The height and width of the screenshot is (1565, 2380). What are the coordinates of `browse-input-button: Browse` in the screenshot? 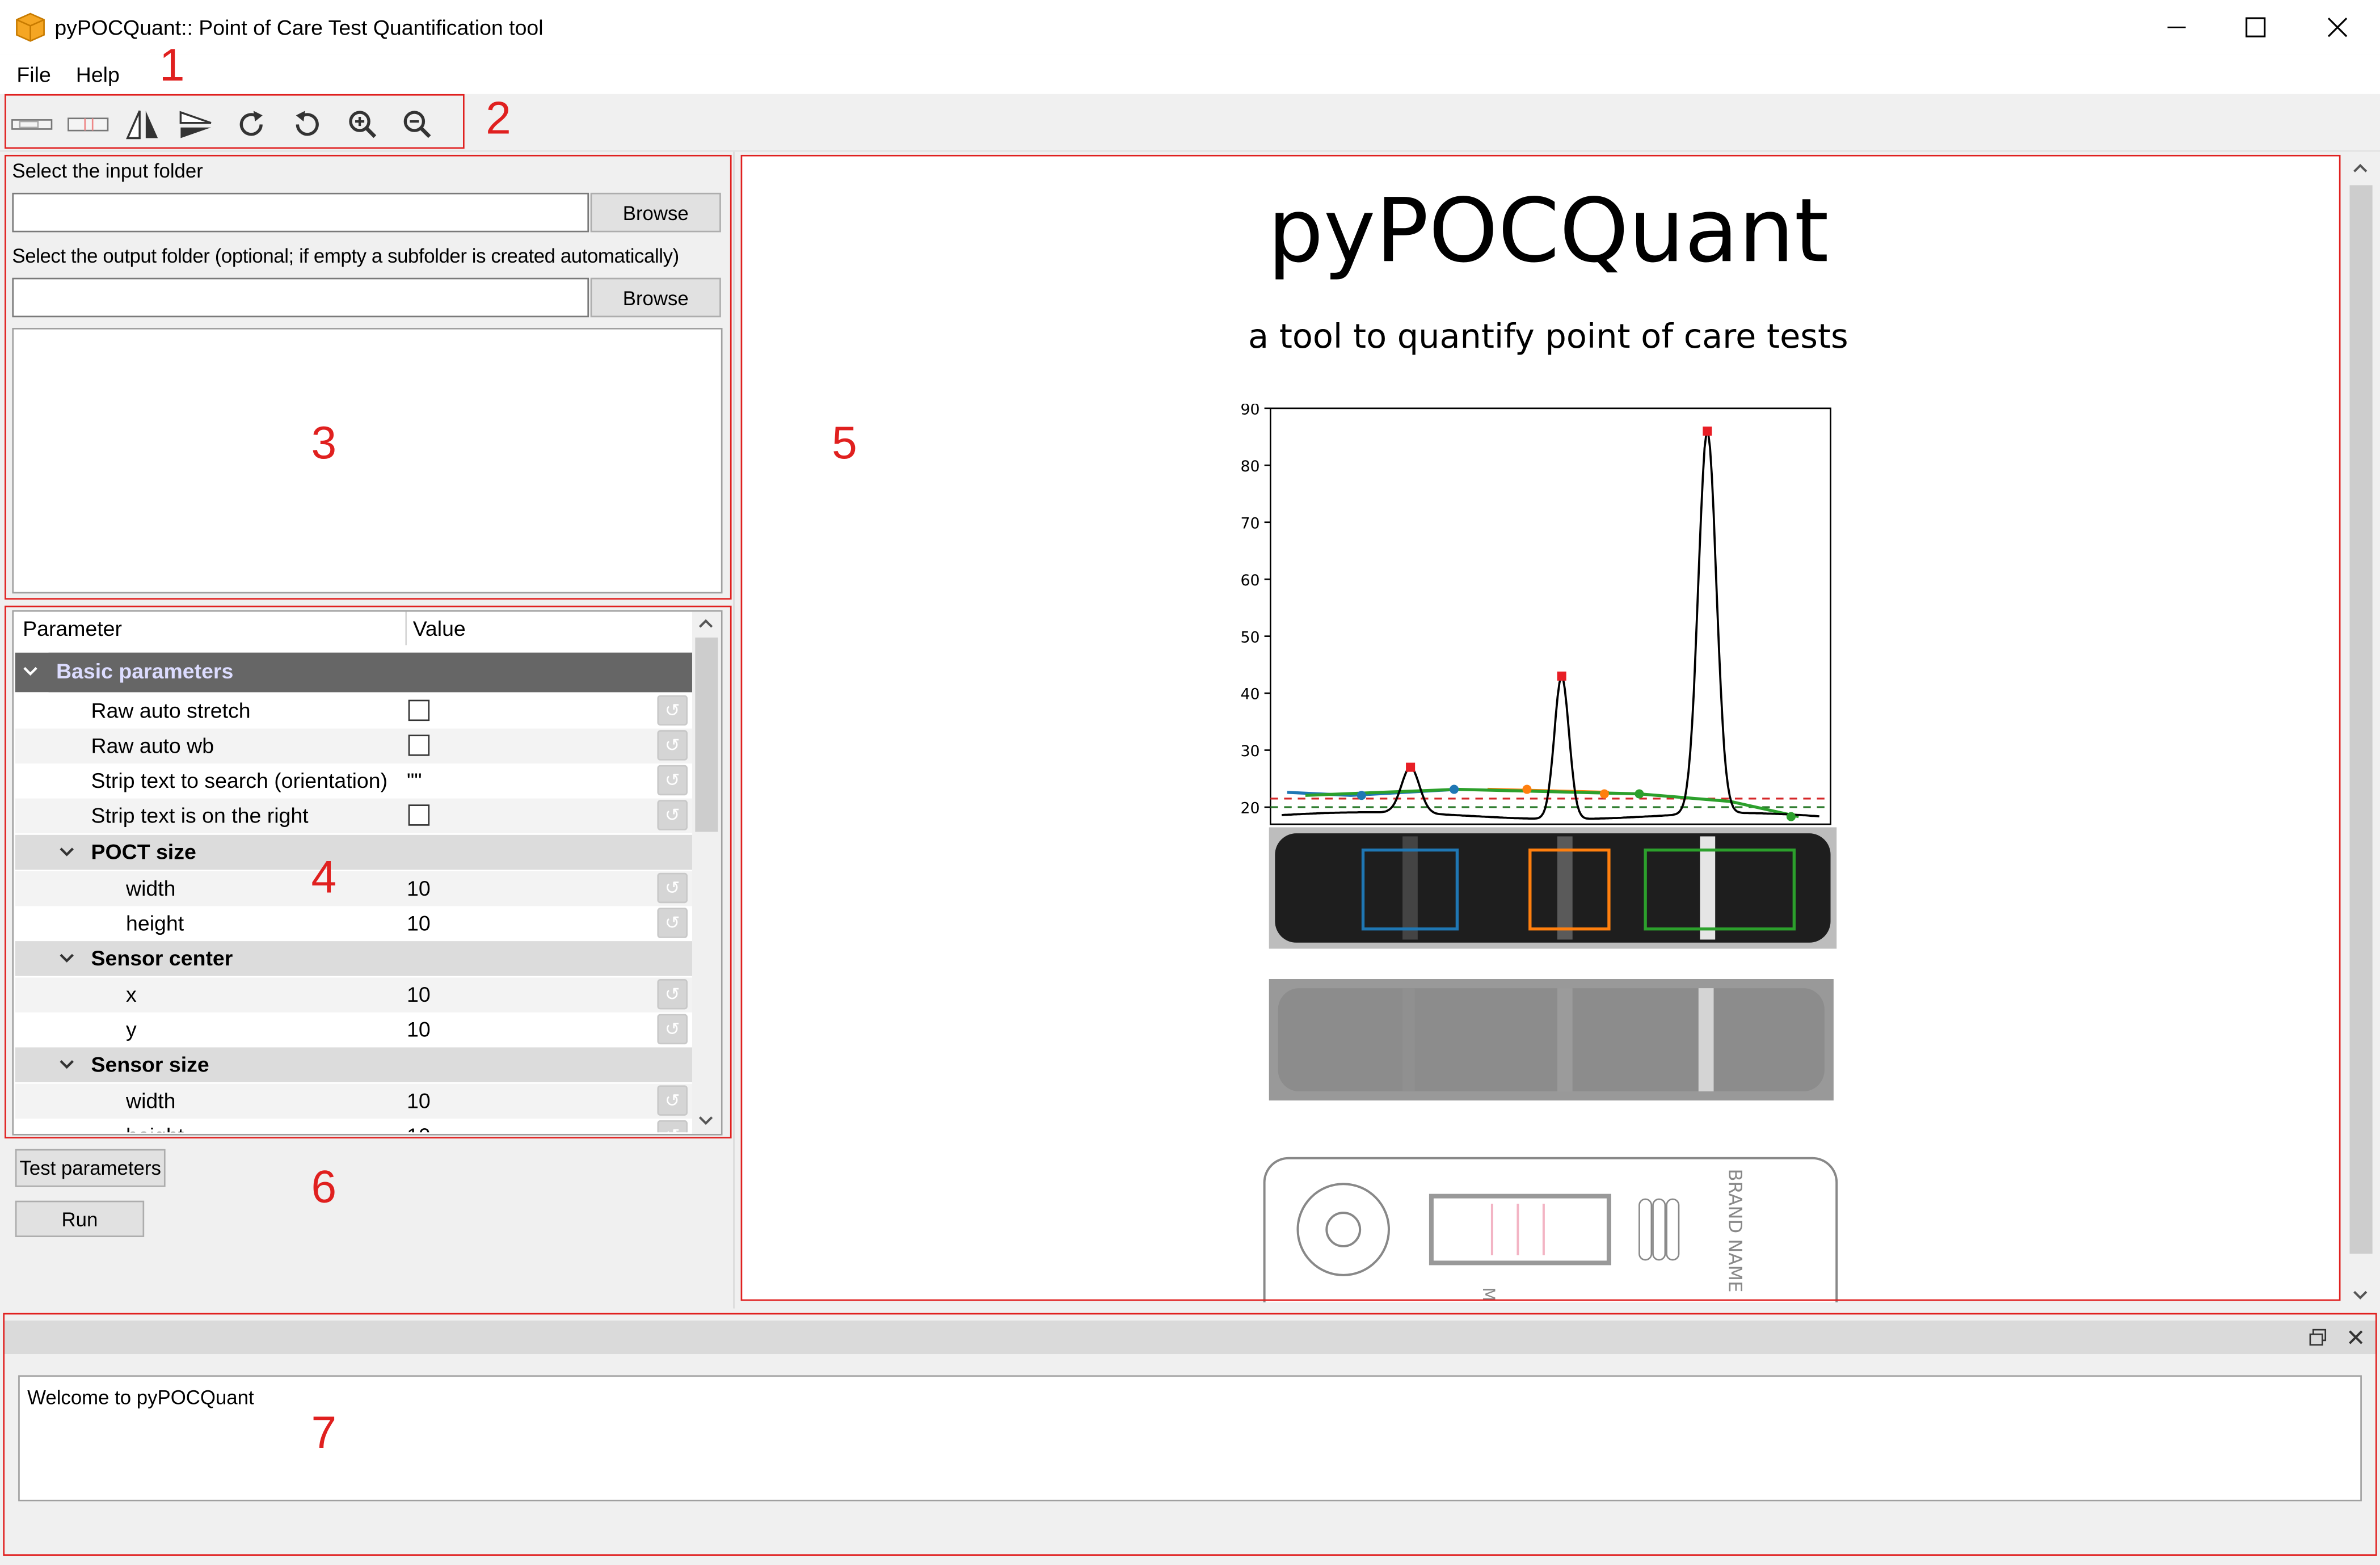 It's located at (655, 212).